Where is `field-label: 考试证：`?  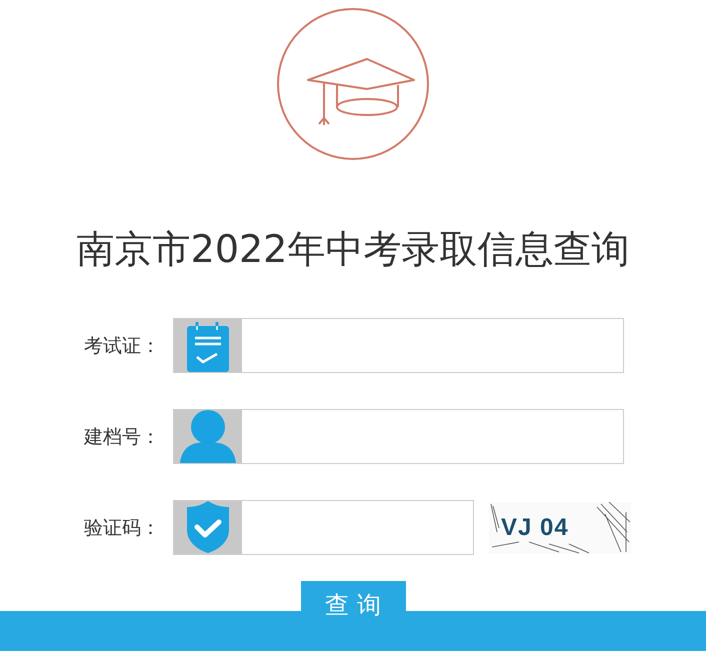
field-label: 考试证： is located at coordinates (121, 346).